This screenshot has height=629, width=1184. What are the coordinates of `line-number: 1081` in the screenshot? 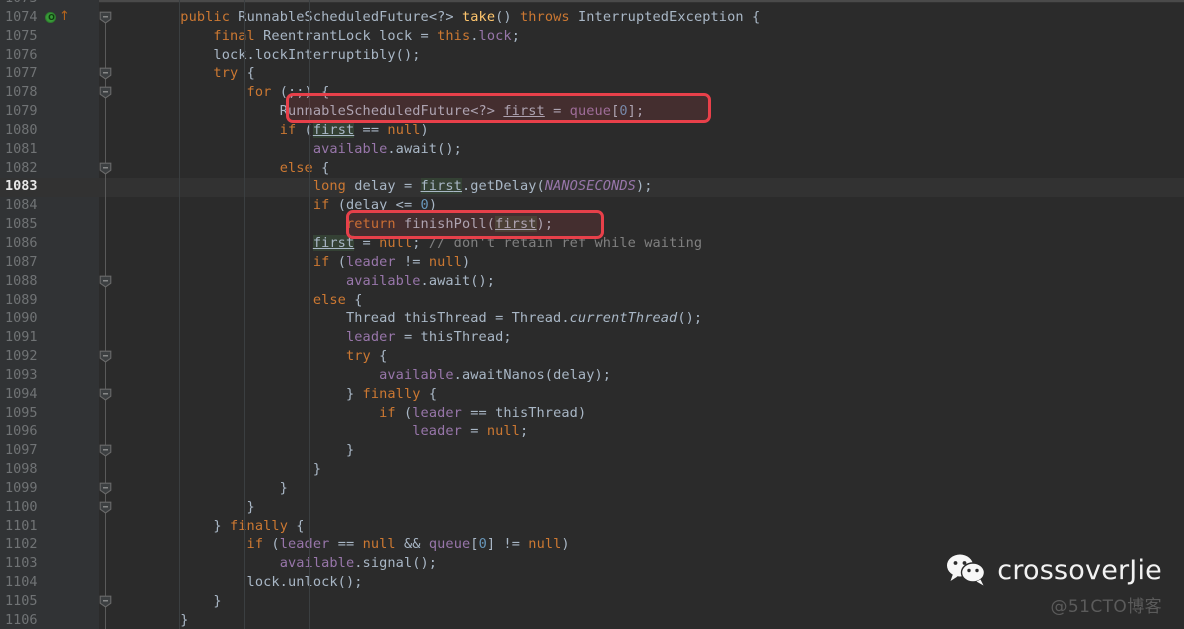 It's located at (49, 149).